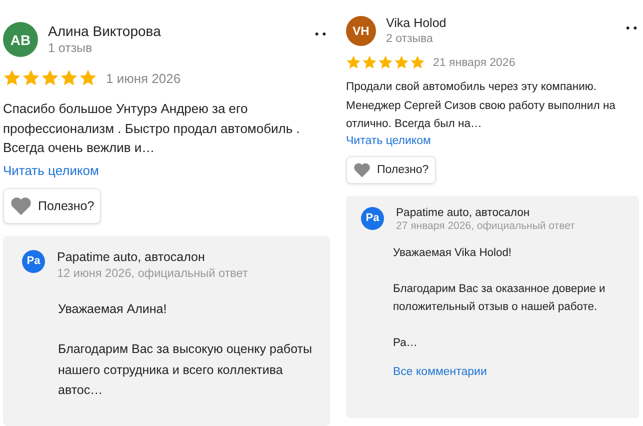 The height and width of the screenshot is (426, 643). Describe the element at coordinates (113, 309) in the screenshot. I see `reply-text: Уважаемая Алина!` at that location.